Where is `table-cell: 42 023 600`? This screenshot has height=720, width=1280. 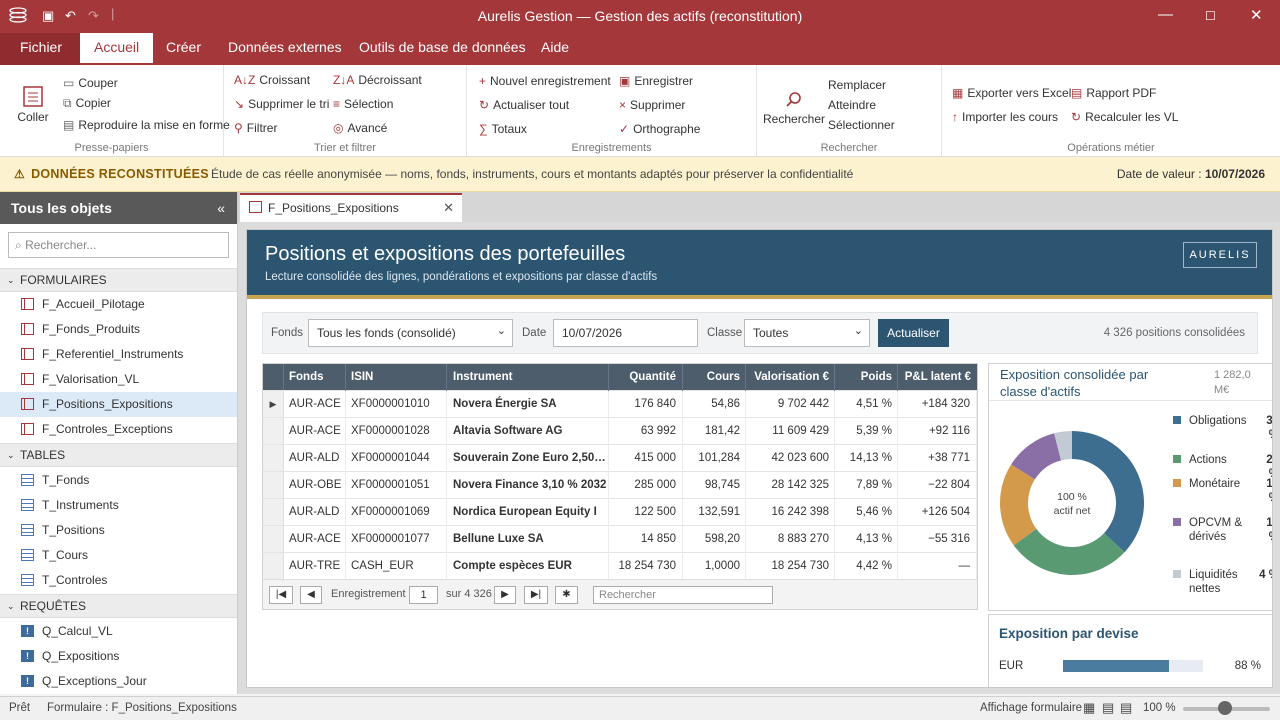
table-cell: 42 023 600 is located at coordinates (790, 458).